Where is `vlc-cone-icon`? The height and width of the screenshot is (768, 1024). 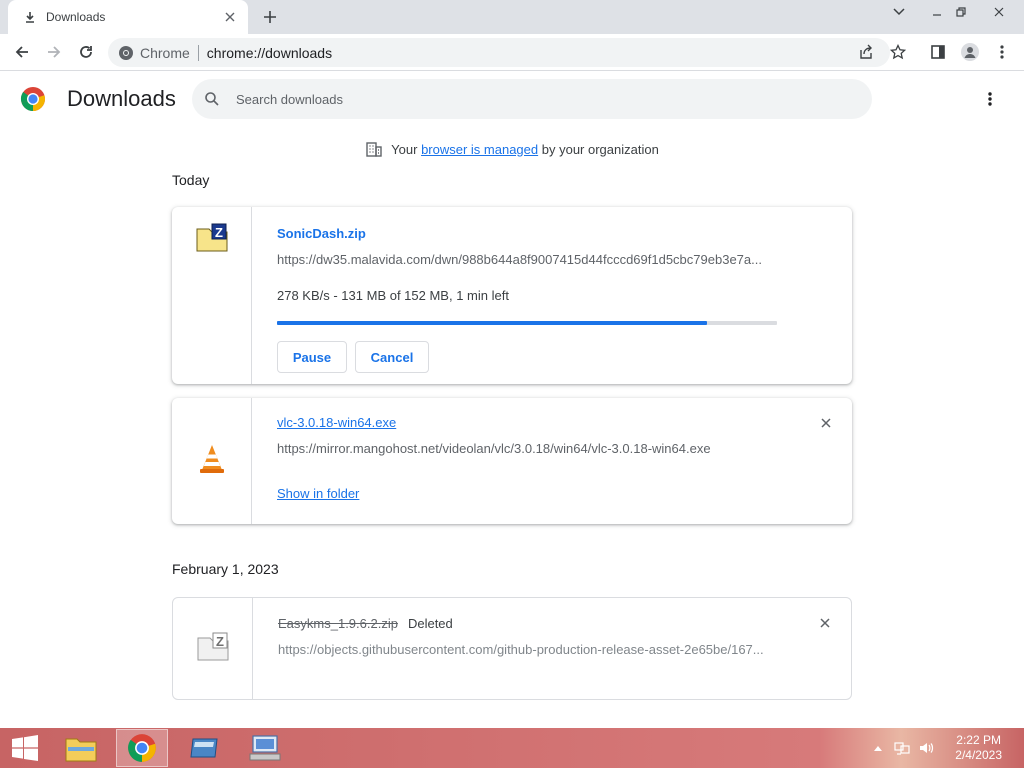 vlc-cone-icon is located at coordinates (212, 483).